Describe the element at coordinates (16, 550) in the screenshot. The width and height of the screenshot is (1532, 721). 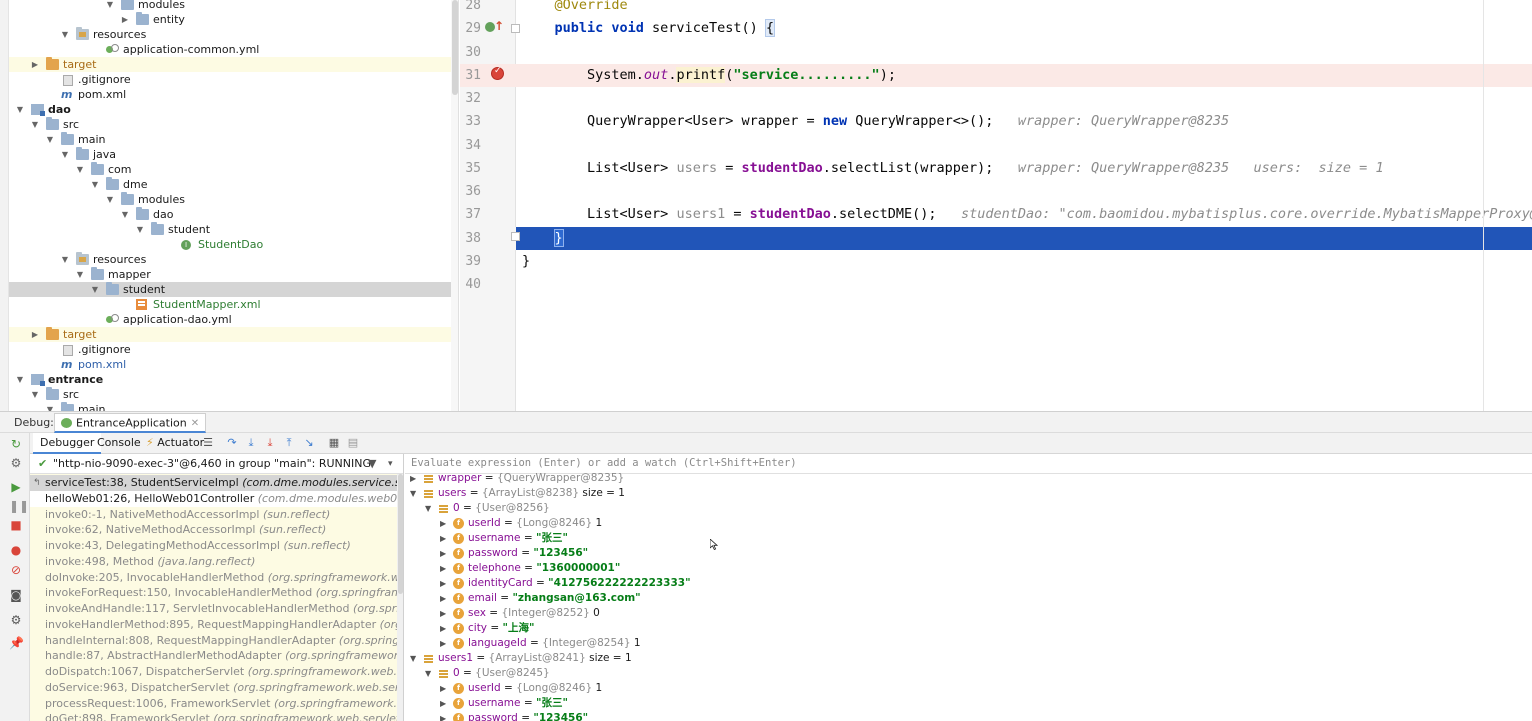
I see `view-breakpoints-icon: ●` at that location.